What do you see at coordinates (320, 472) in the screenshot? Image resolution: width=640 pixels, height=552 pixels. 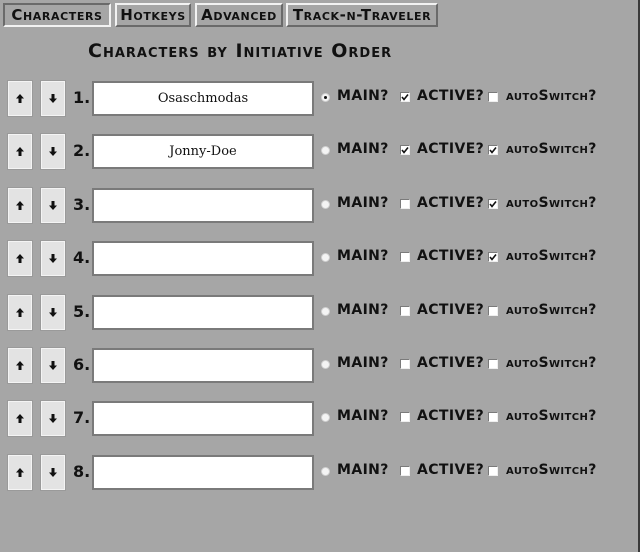 I see `character-row: 8. MAIN? ACTIVE? autoSwitch?` at bounding box center [320, 472].